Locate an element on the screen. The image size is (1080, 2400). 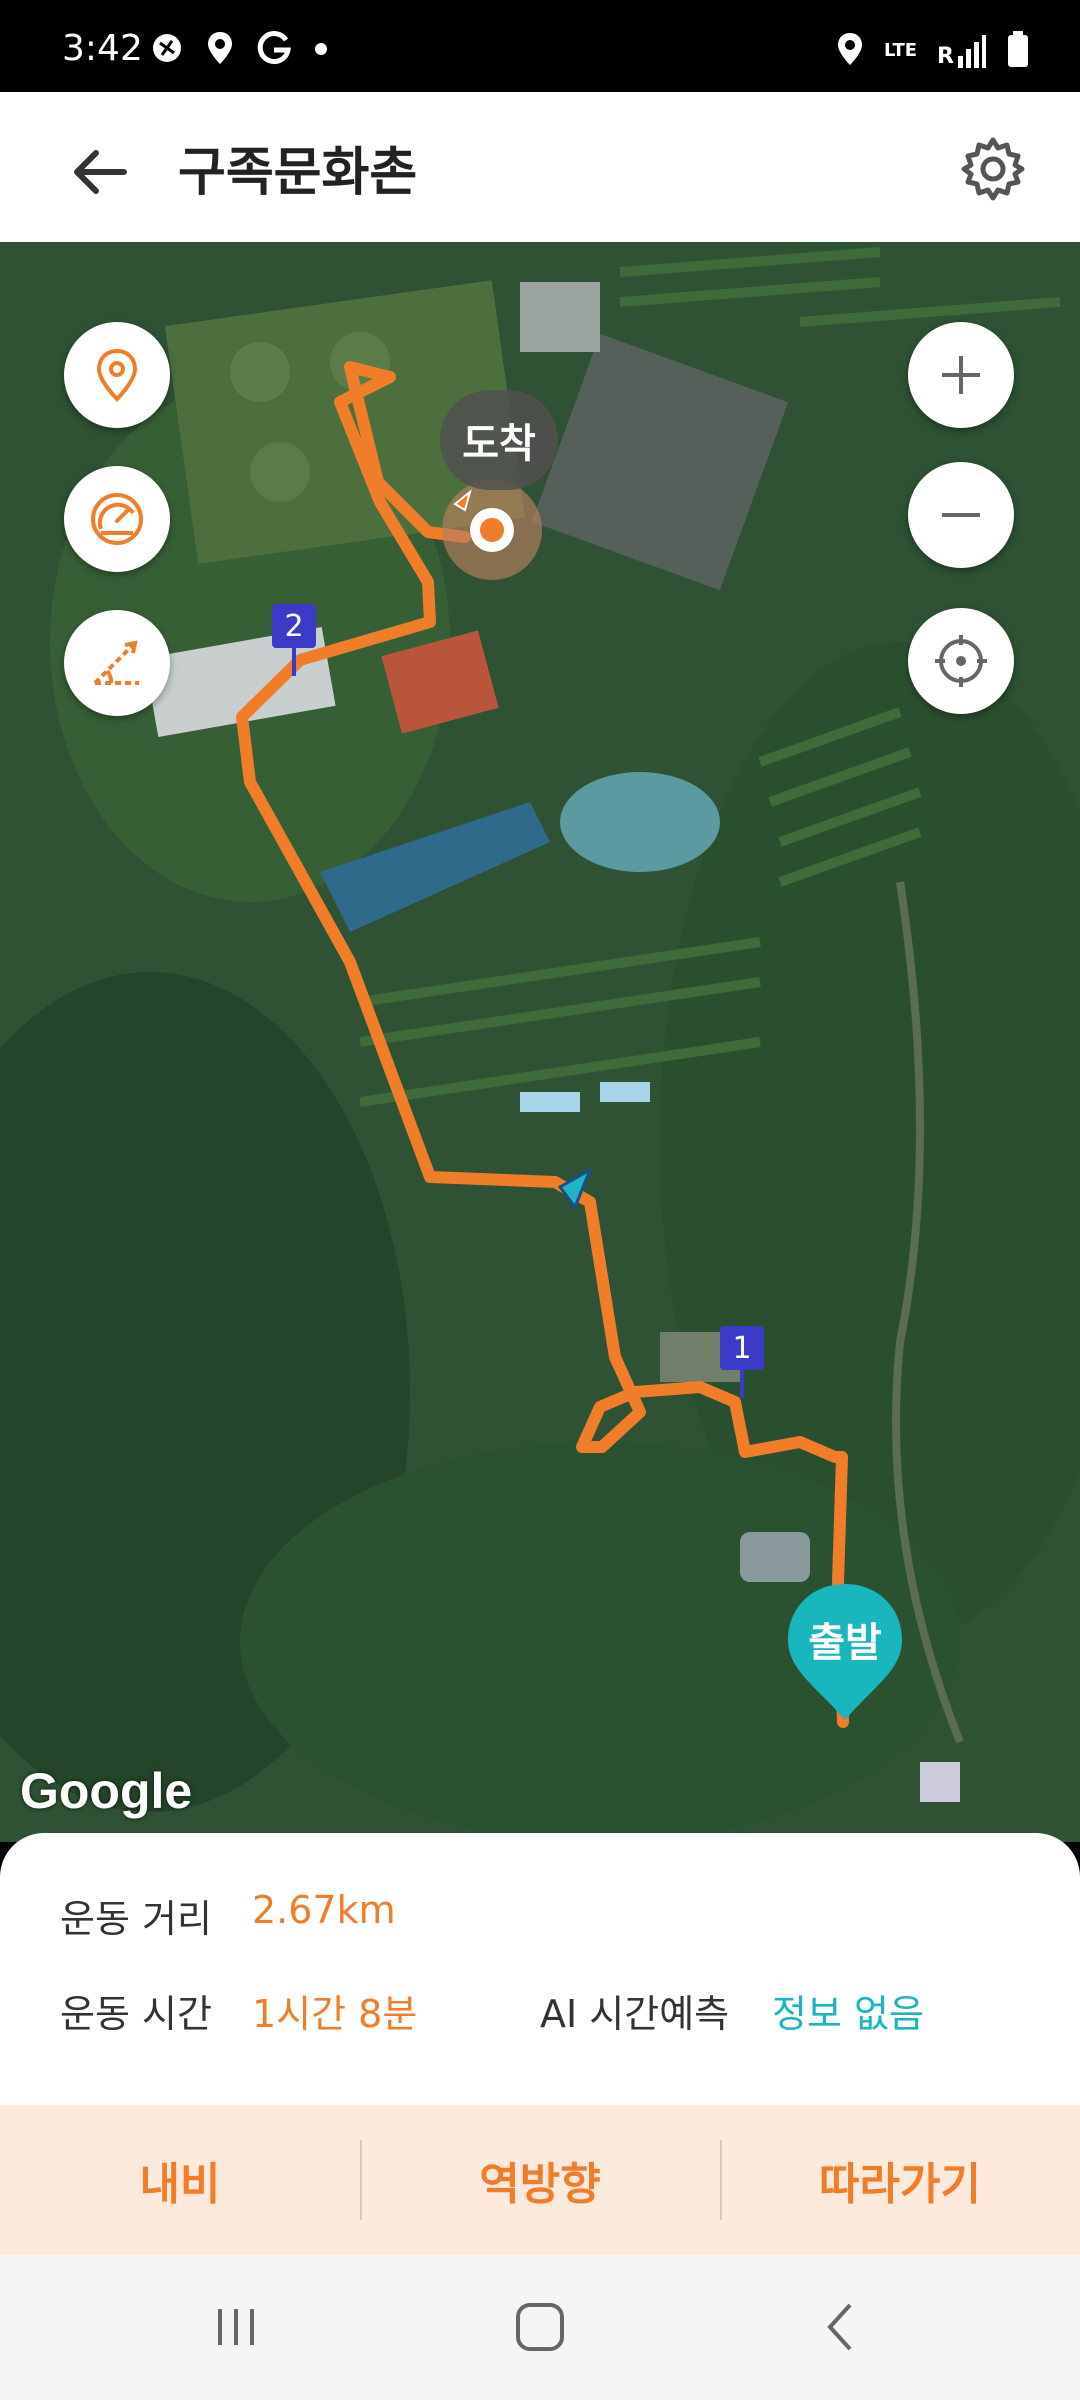
reverse-label: 역방향 is located at coordinates (540, 2184).